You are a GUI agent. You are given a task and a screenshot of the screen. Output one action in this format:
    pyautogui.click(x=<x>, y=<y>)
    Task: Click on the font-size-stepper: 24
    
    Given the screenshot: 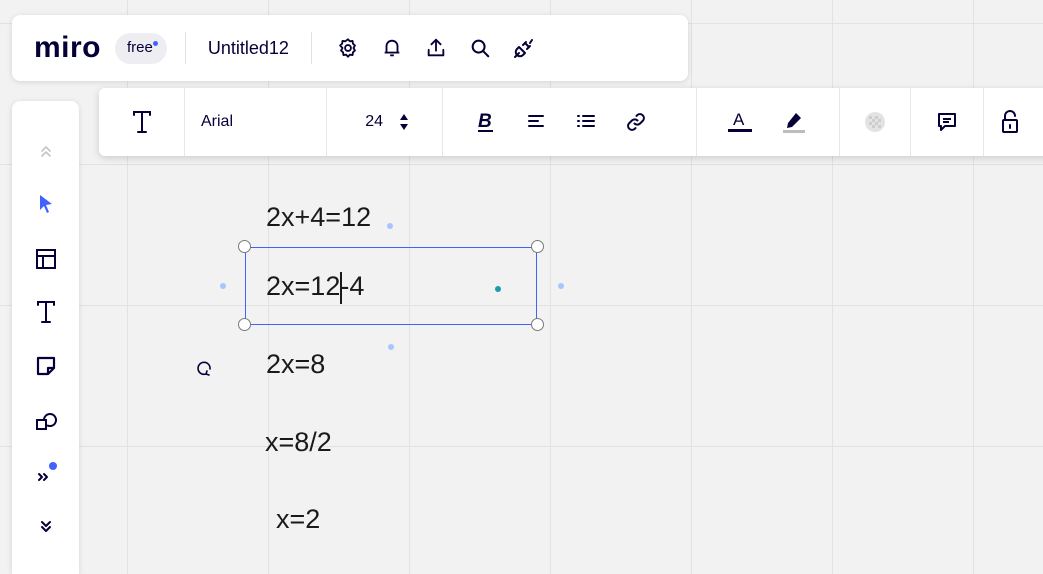 What is the action you would take?
    pyautogui.click(x=377, y=122)
    